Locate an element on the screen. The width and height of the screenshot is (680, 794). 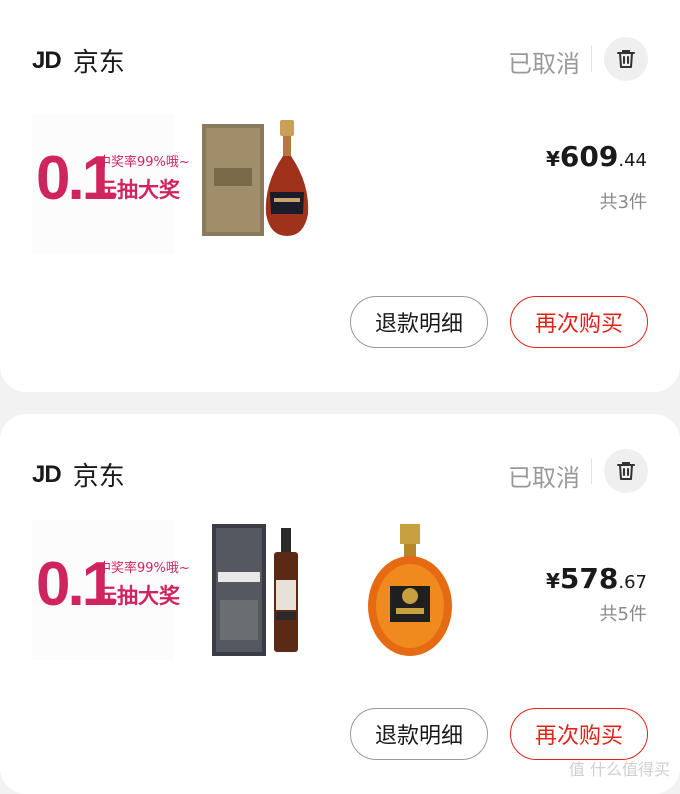
brandy-bottle-image is located at coordinates (410, 590).